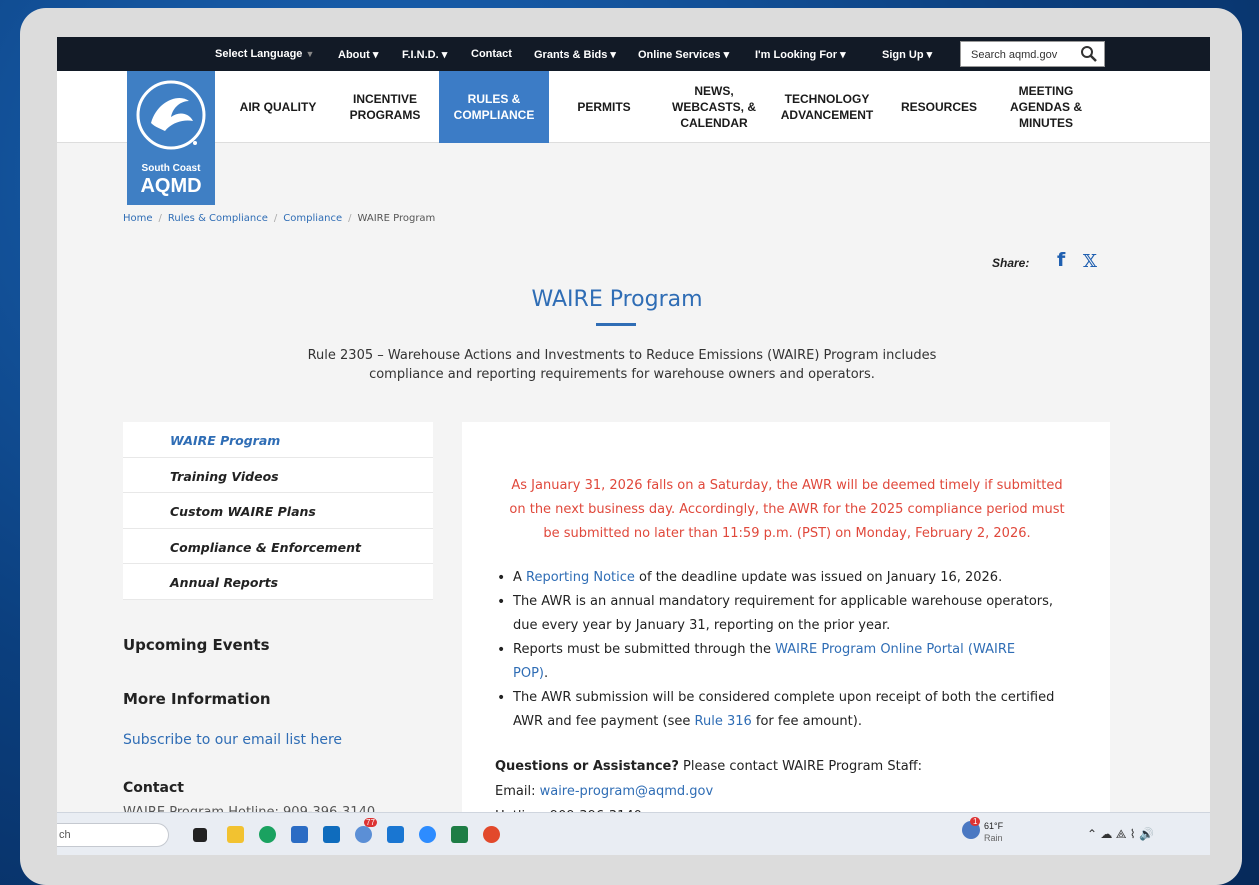 This screenshot has width=1259, height=885. What do you see at coordinates (683, 54) in the screenshot?
I see `online-services-menu: Online Services ▾` at bounding box center [683, 54].